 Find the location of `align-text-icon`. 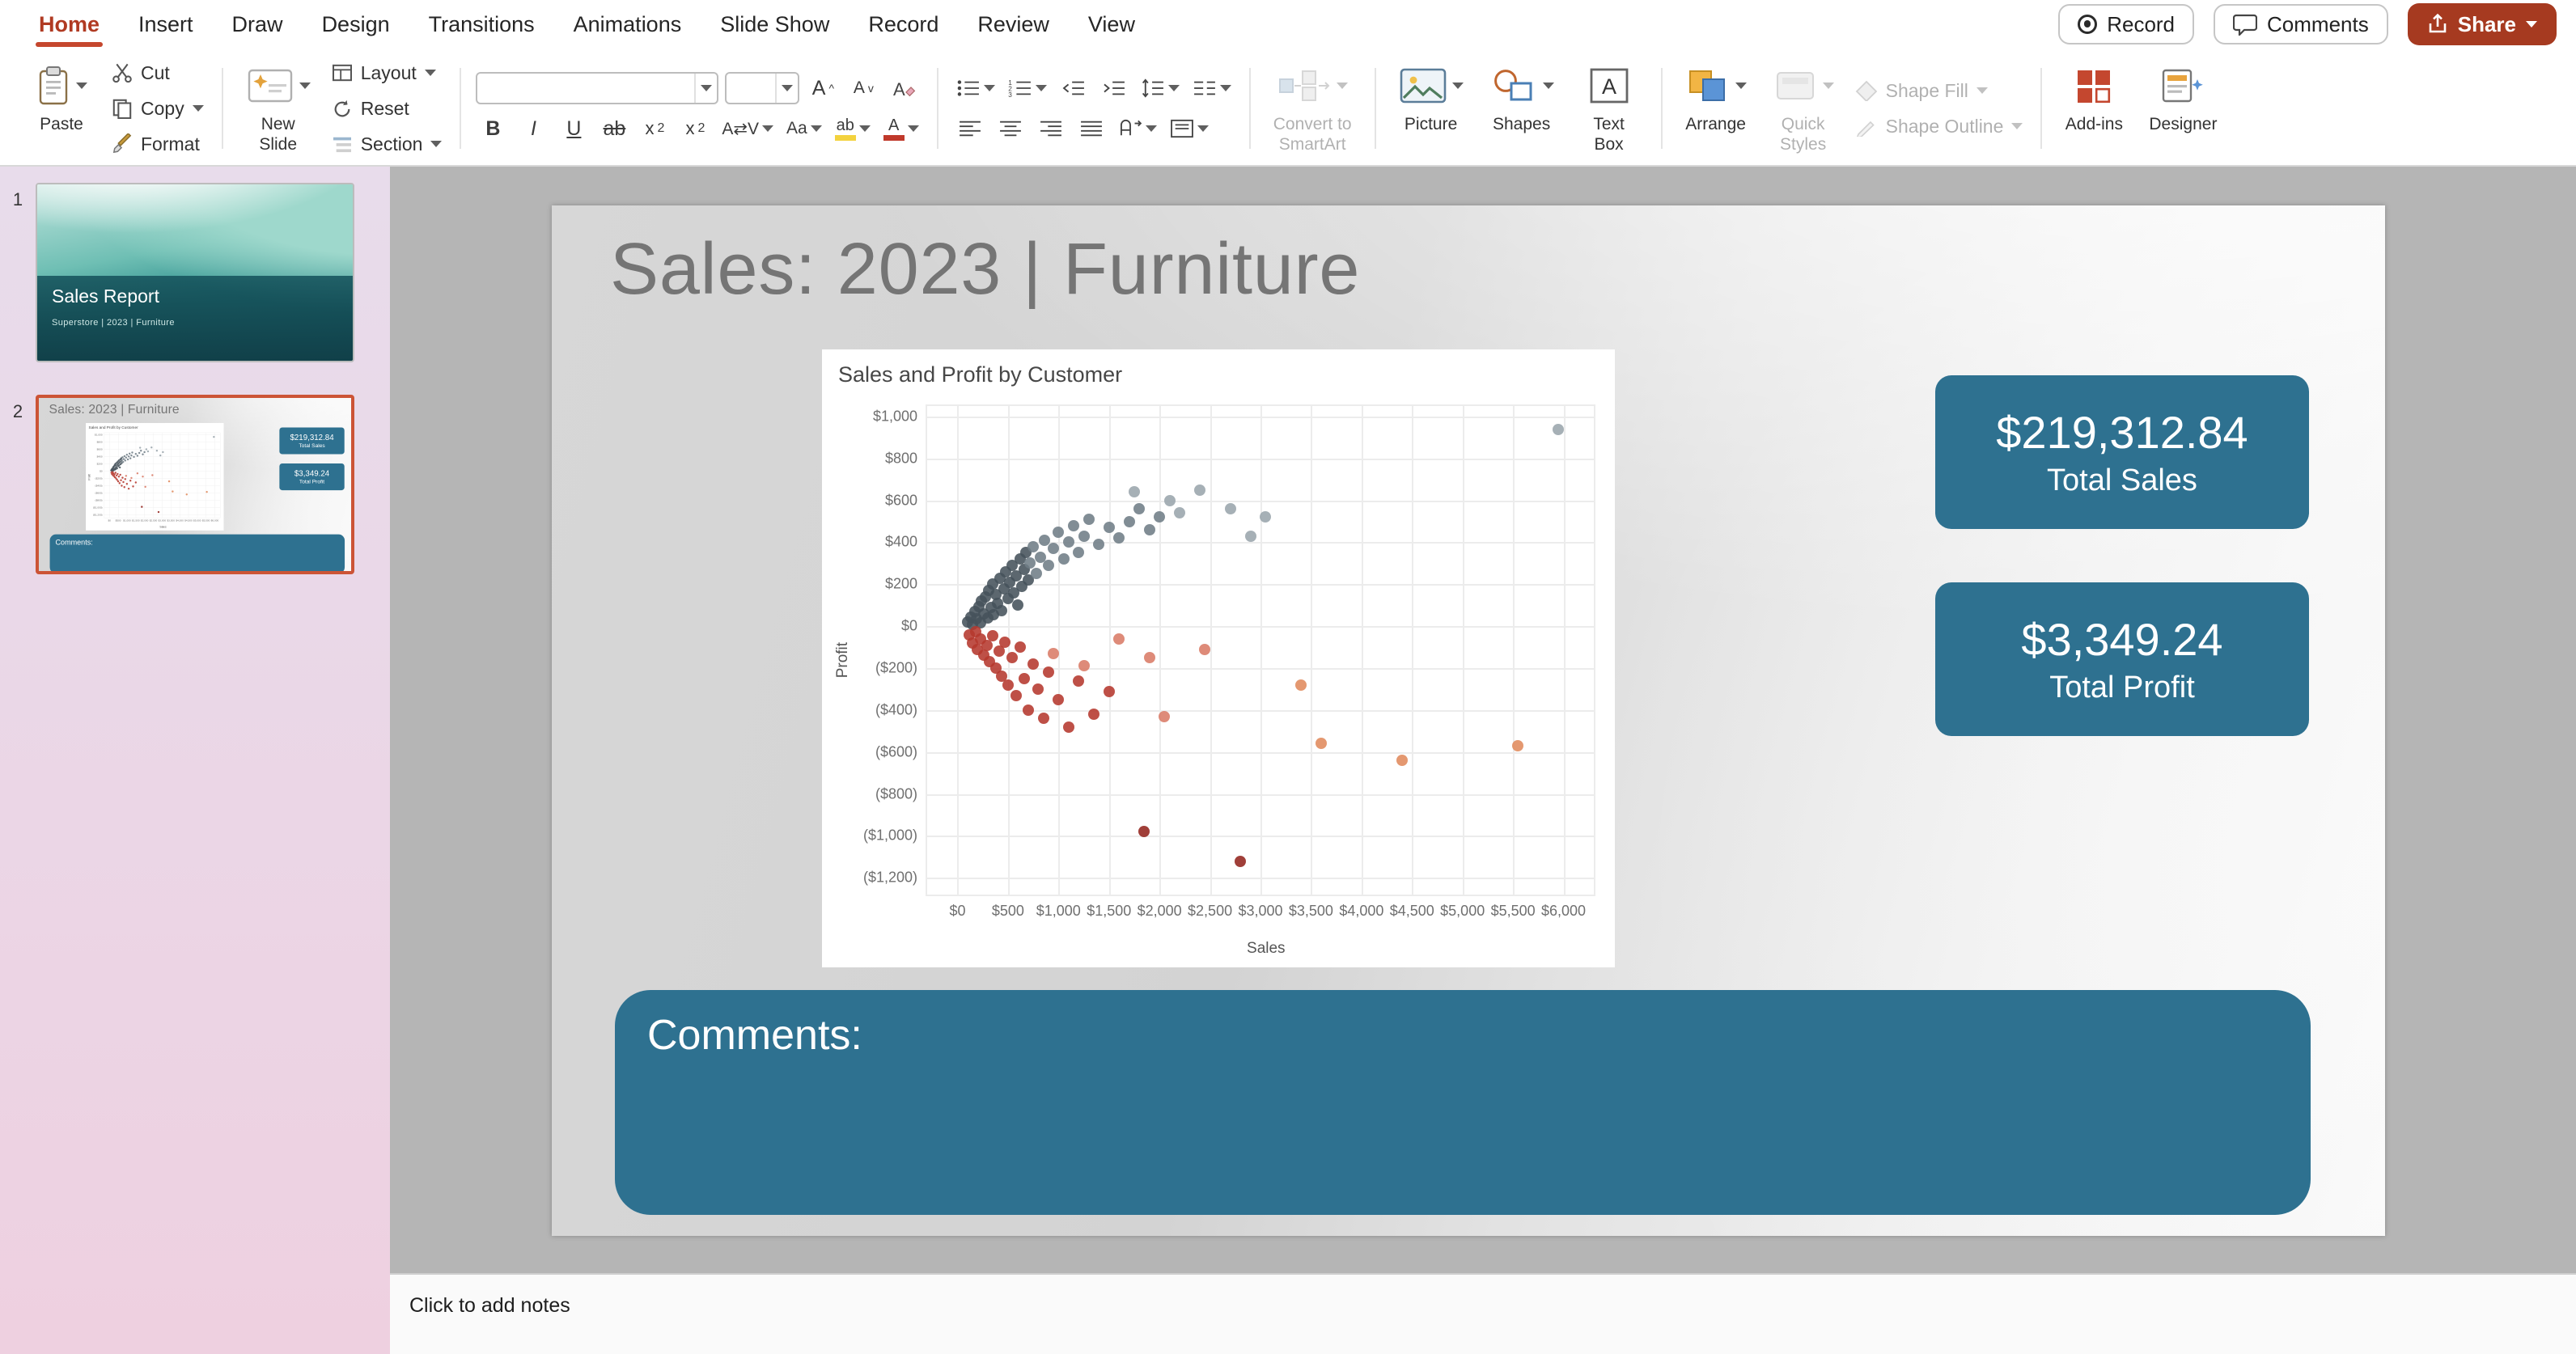

align-text-icon is located at coordinates (1181, 129).